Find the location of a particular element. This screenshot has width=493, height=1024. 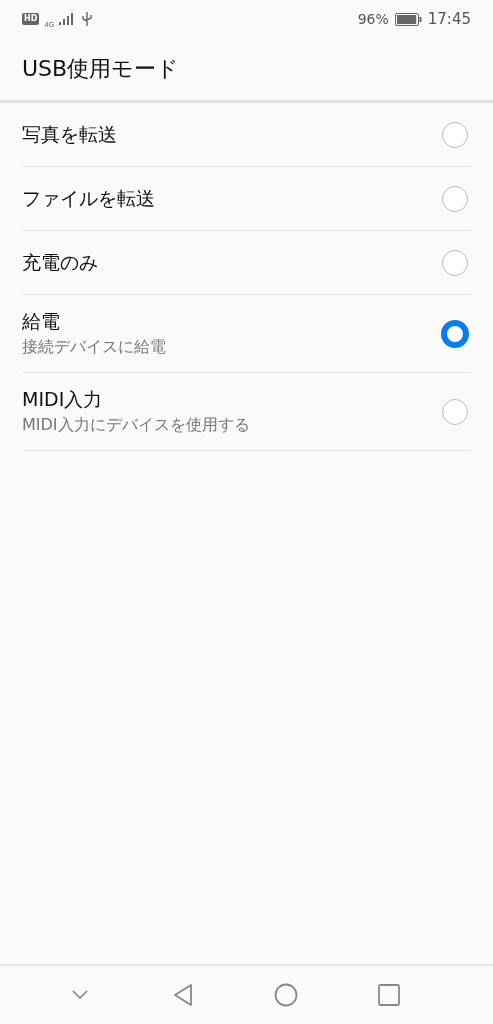

option-description: MIDI入力にデバイスを使用する is located at coordinates (136, 425).